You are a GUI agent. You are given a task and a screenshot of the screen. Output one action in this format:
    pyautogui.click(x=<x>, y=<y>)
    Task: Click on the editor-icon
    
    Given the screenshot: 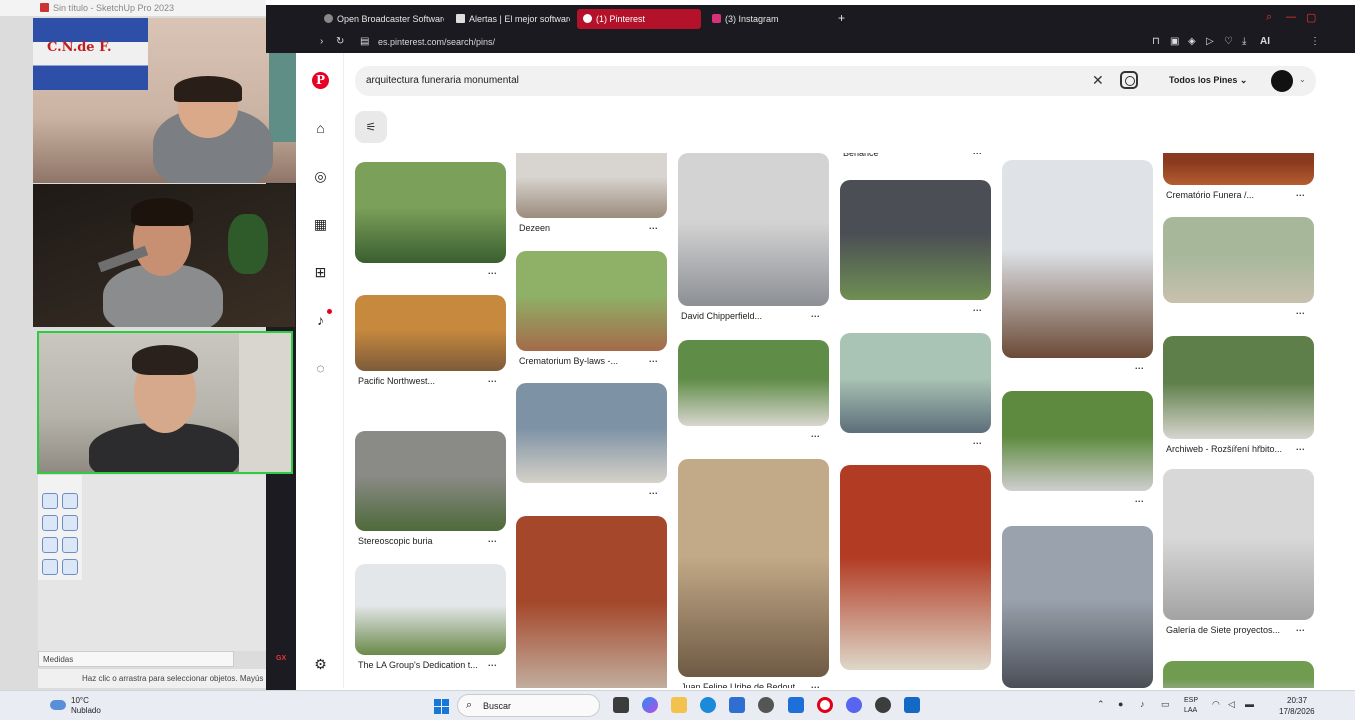 What is the action you would take?
    pyautogui.click(x=796, y=705)
    